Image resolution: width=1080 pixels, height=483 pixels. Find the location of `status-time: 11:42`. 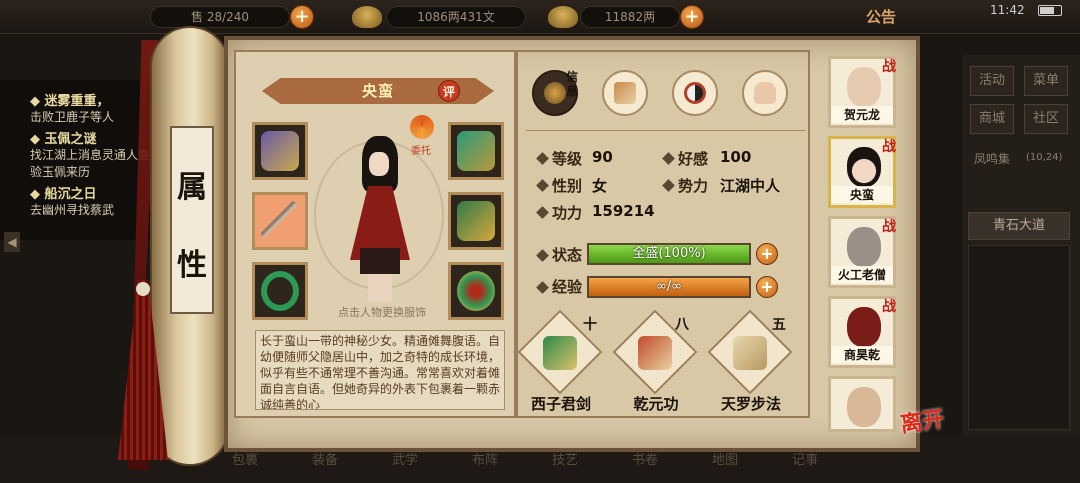

status-time: 11:42 is located at coordinates (1007, 10).